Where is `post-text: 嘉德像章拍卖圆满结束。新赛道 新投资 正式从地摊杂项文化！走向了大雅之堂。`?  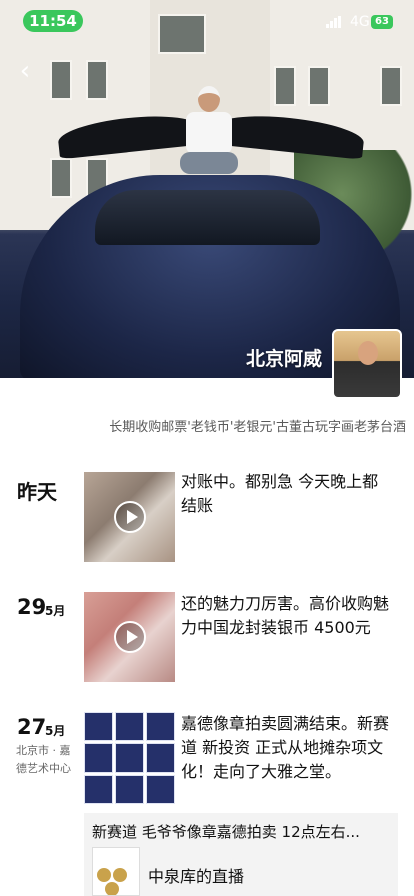 post-text: 嘉德像章拍卖圆满结束。新赛道 新投资 正式从地摊杂项文化！走向了大雅之堂。 is located at coordinates (285, 747).